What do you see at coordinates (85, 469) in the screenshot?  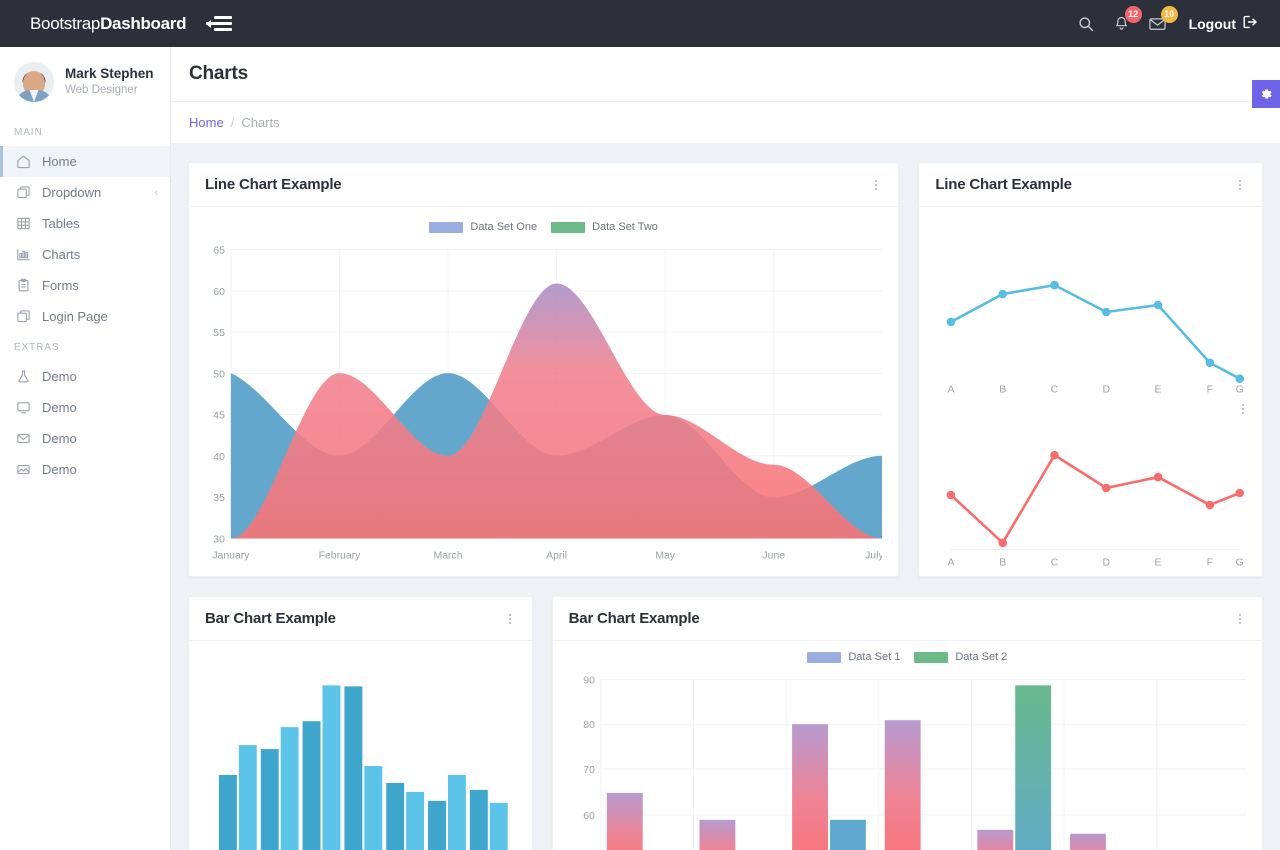 I see `sidebar-item-demo-image: Demo` at bounding box center [85, 469].